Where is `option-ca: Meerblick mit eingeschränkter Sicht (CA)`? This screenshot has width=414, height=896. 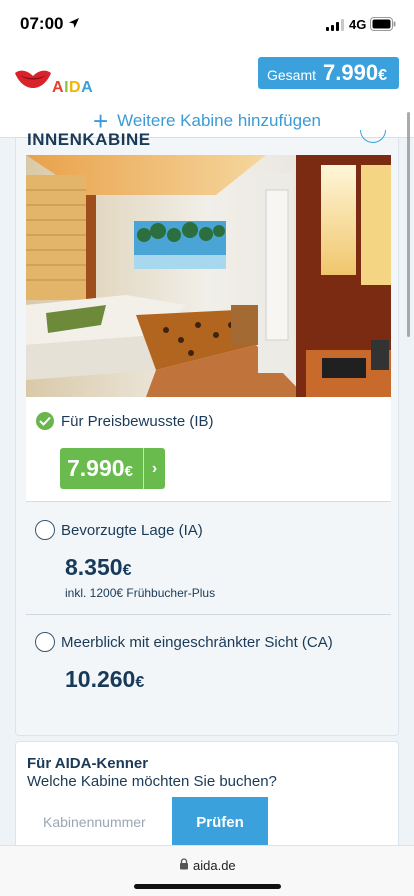
option-ca: Meerblick mit eingeschränkter Sicht (CA) is located at coordinates (184, 642).